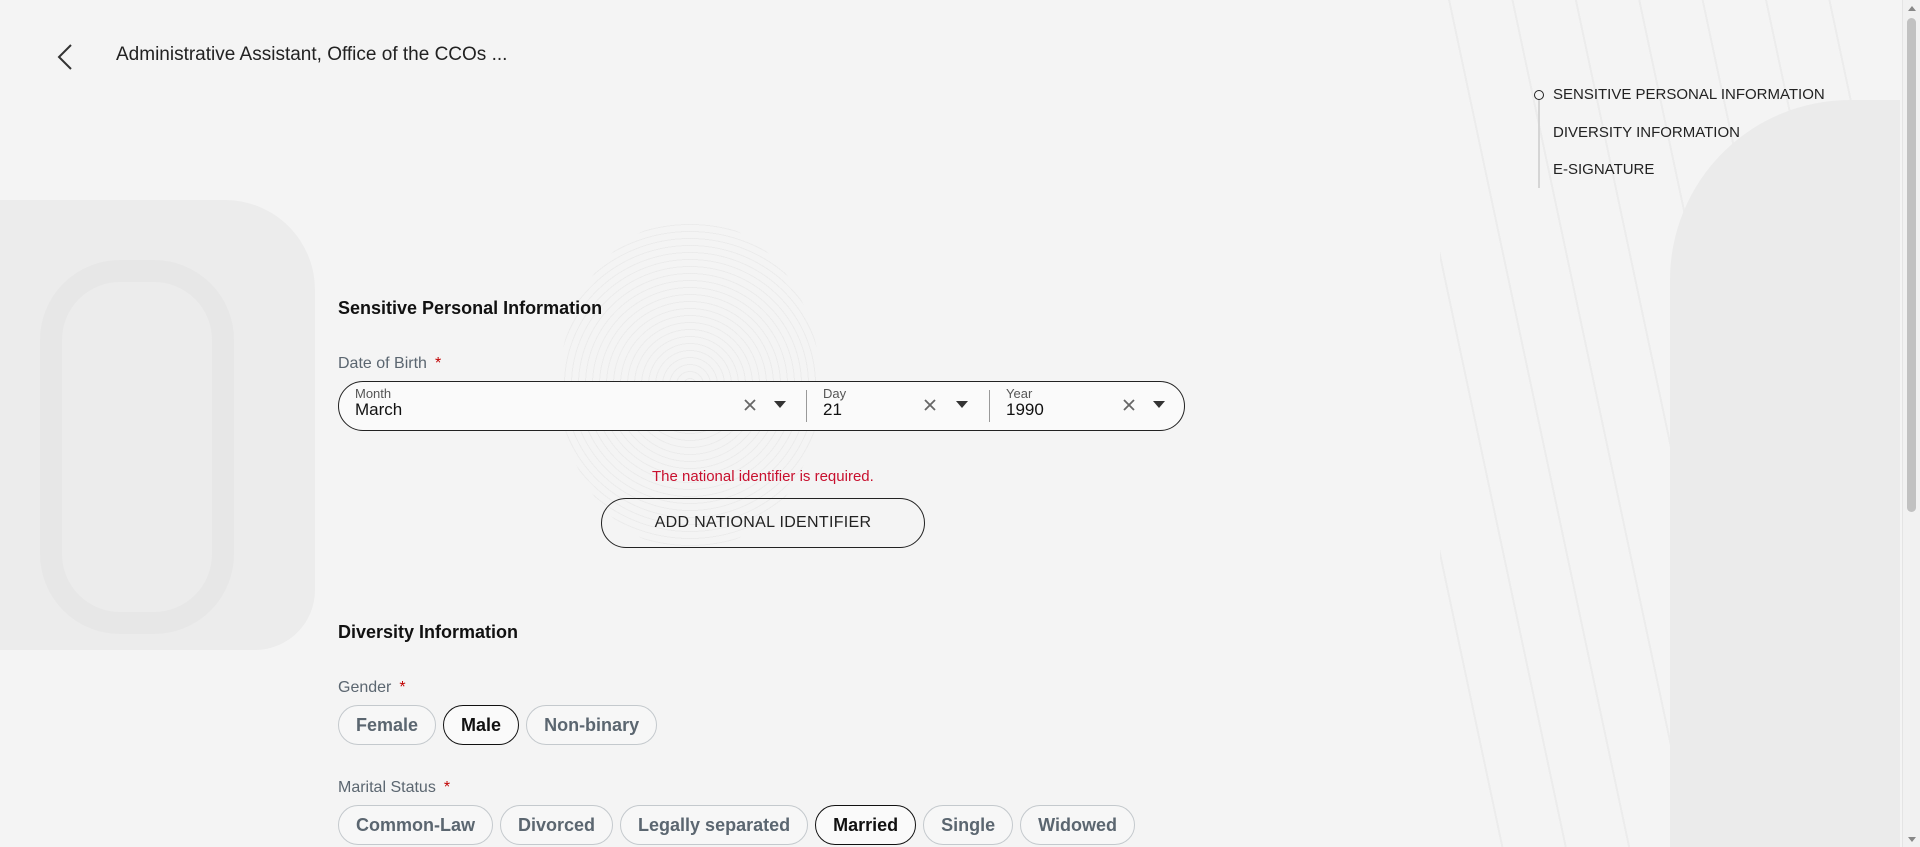 Image resolution: width=1920 pixels, height=847 pixels. I want to click on gender-label: Gender *, so click(372, 688).